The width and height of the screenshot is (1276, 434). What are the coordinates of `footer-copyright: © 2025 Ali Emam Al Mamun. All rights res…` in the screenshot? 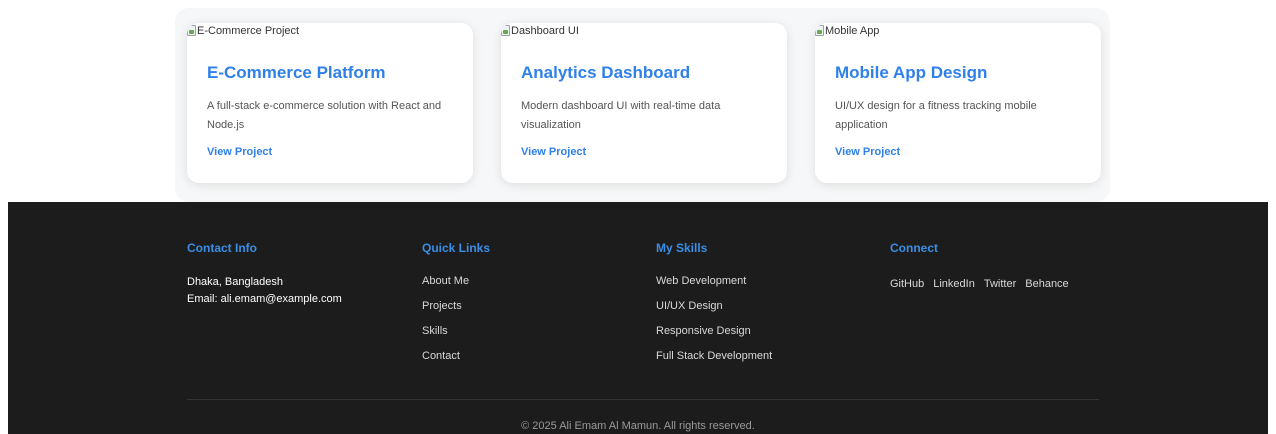 It's located at (638, 426).